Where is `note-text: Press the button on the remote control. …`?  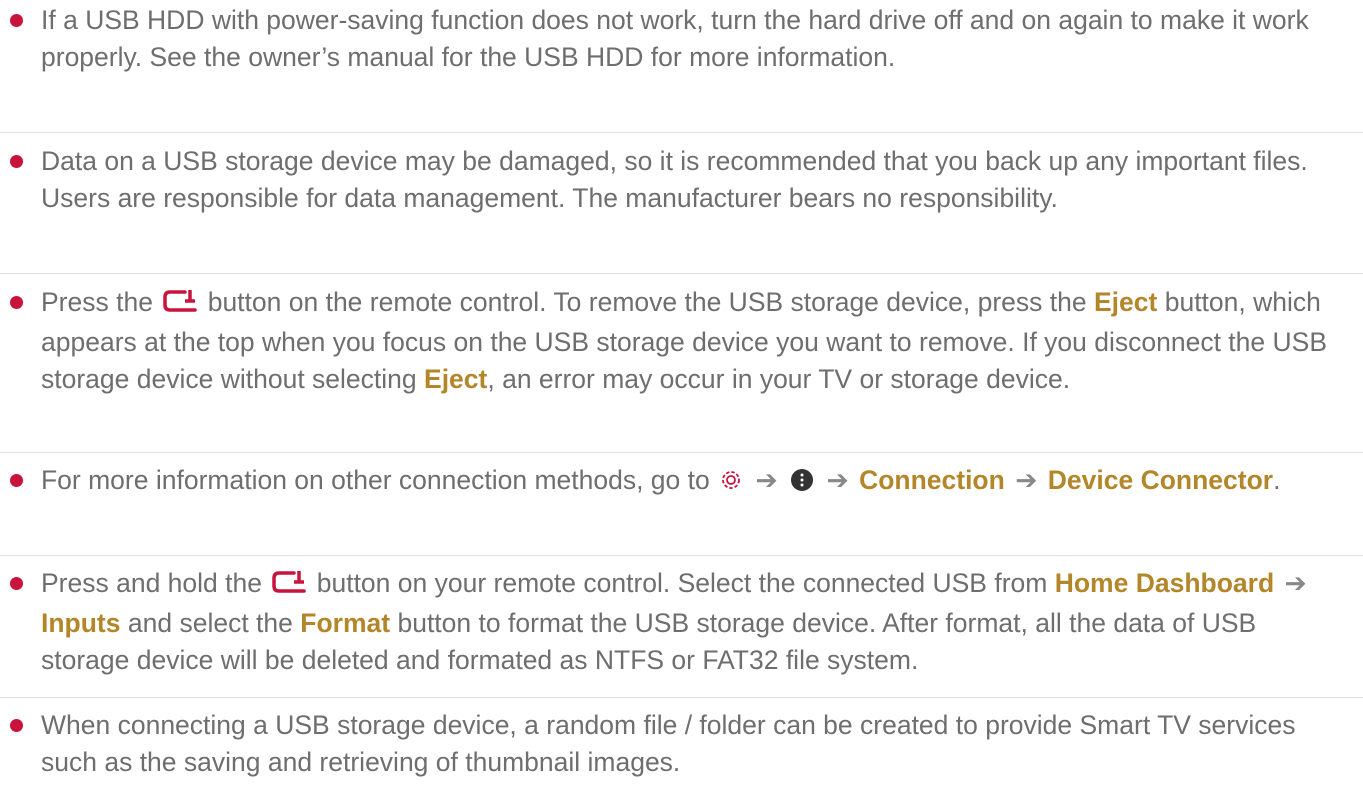 note-text: Press the button on the remote control. … is located at coordinates (693, 341).